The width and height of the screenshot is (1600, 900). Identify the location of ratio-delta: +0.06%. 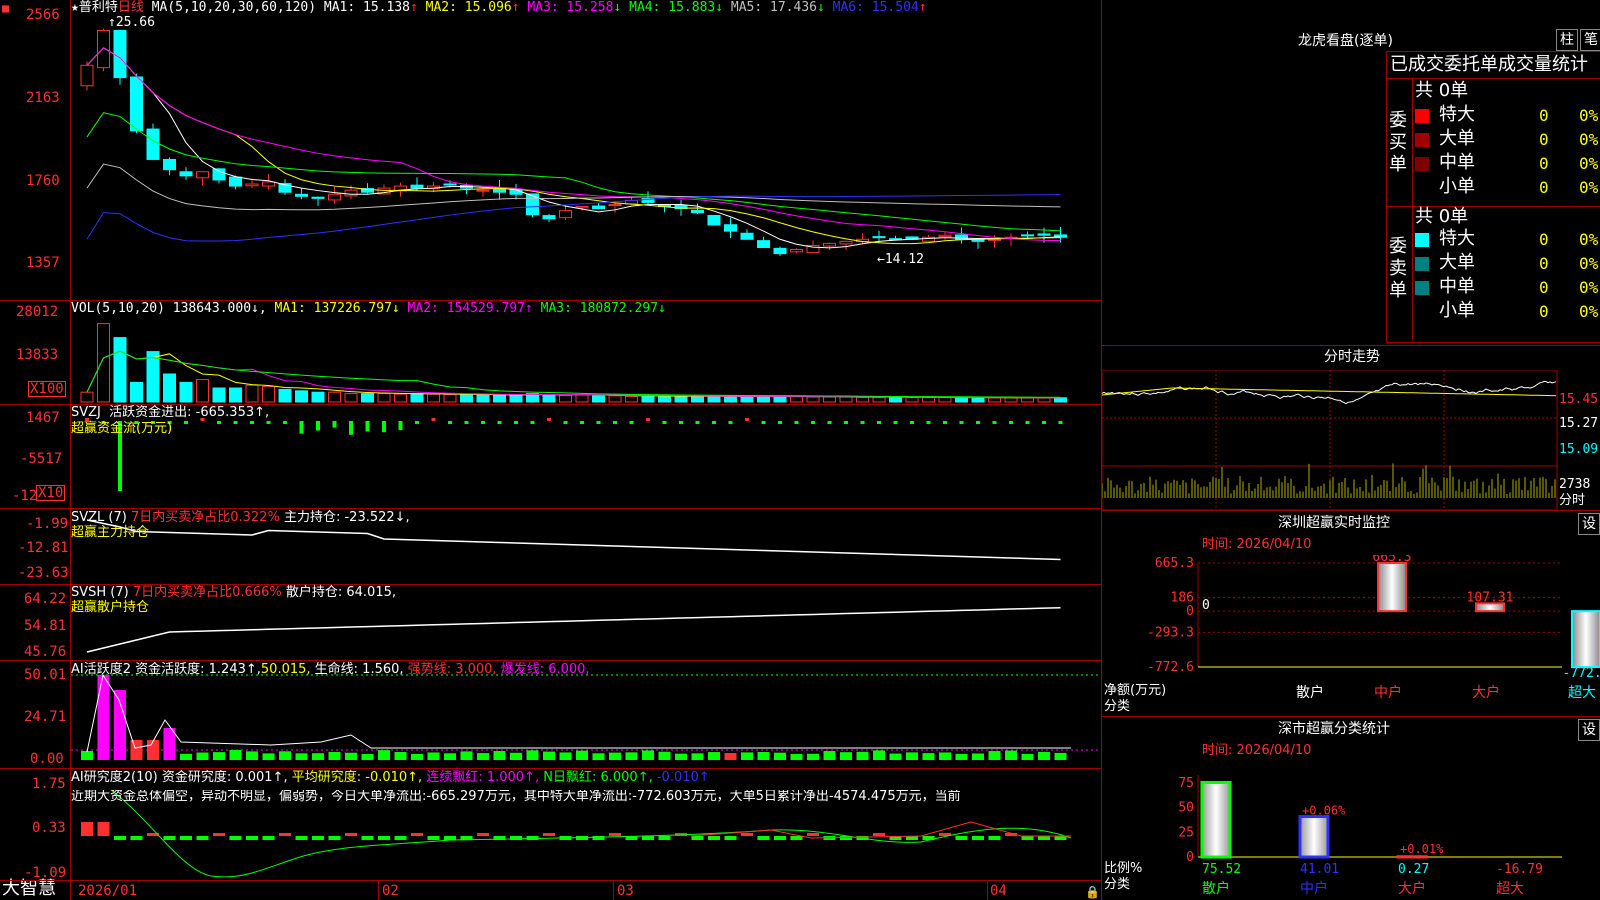
(1324, 811).